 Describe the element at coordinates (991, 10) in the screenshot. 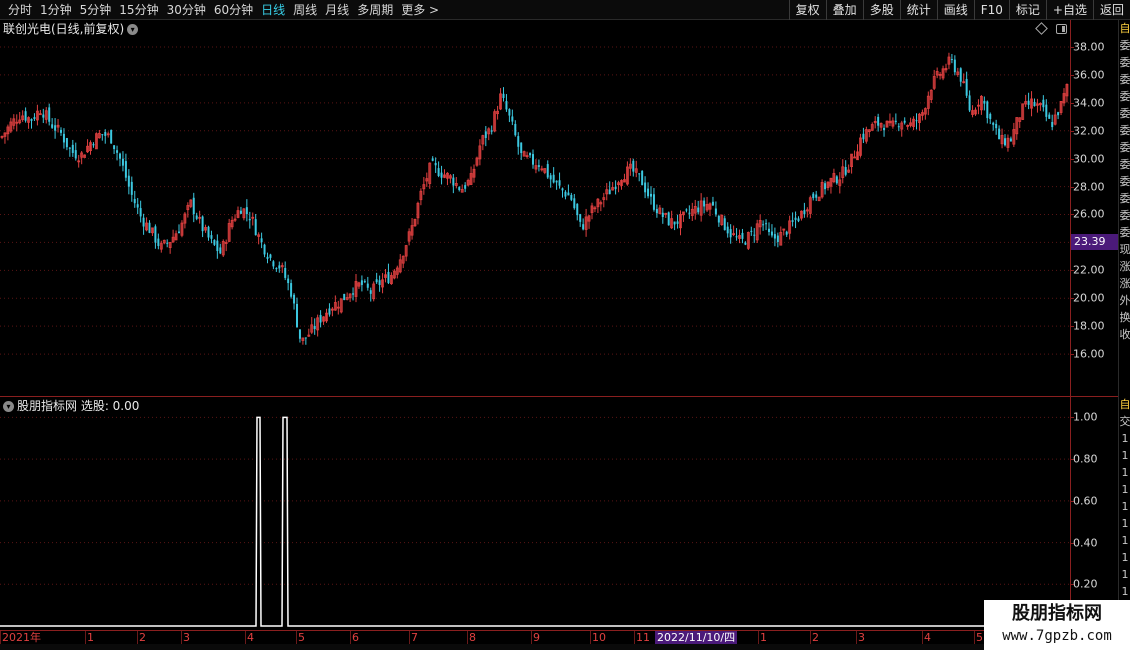

I see `toolbar-button: F10` at that location.